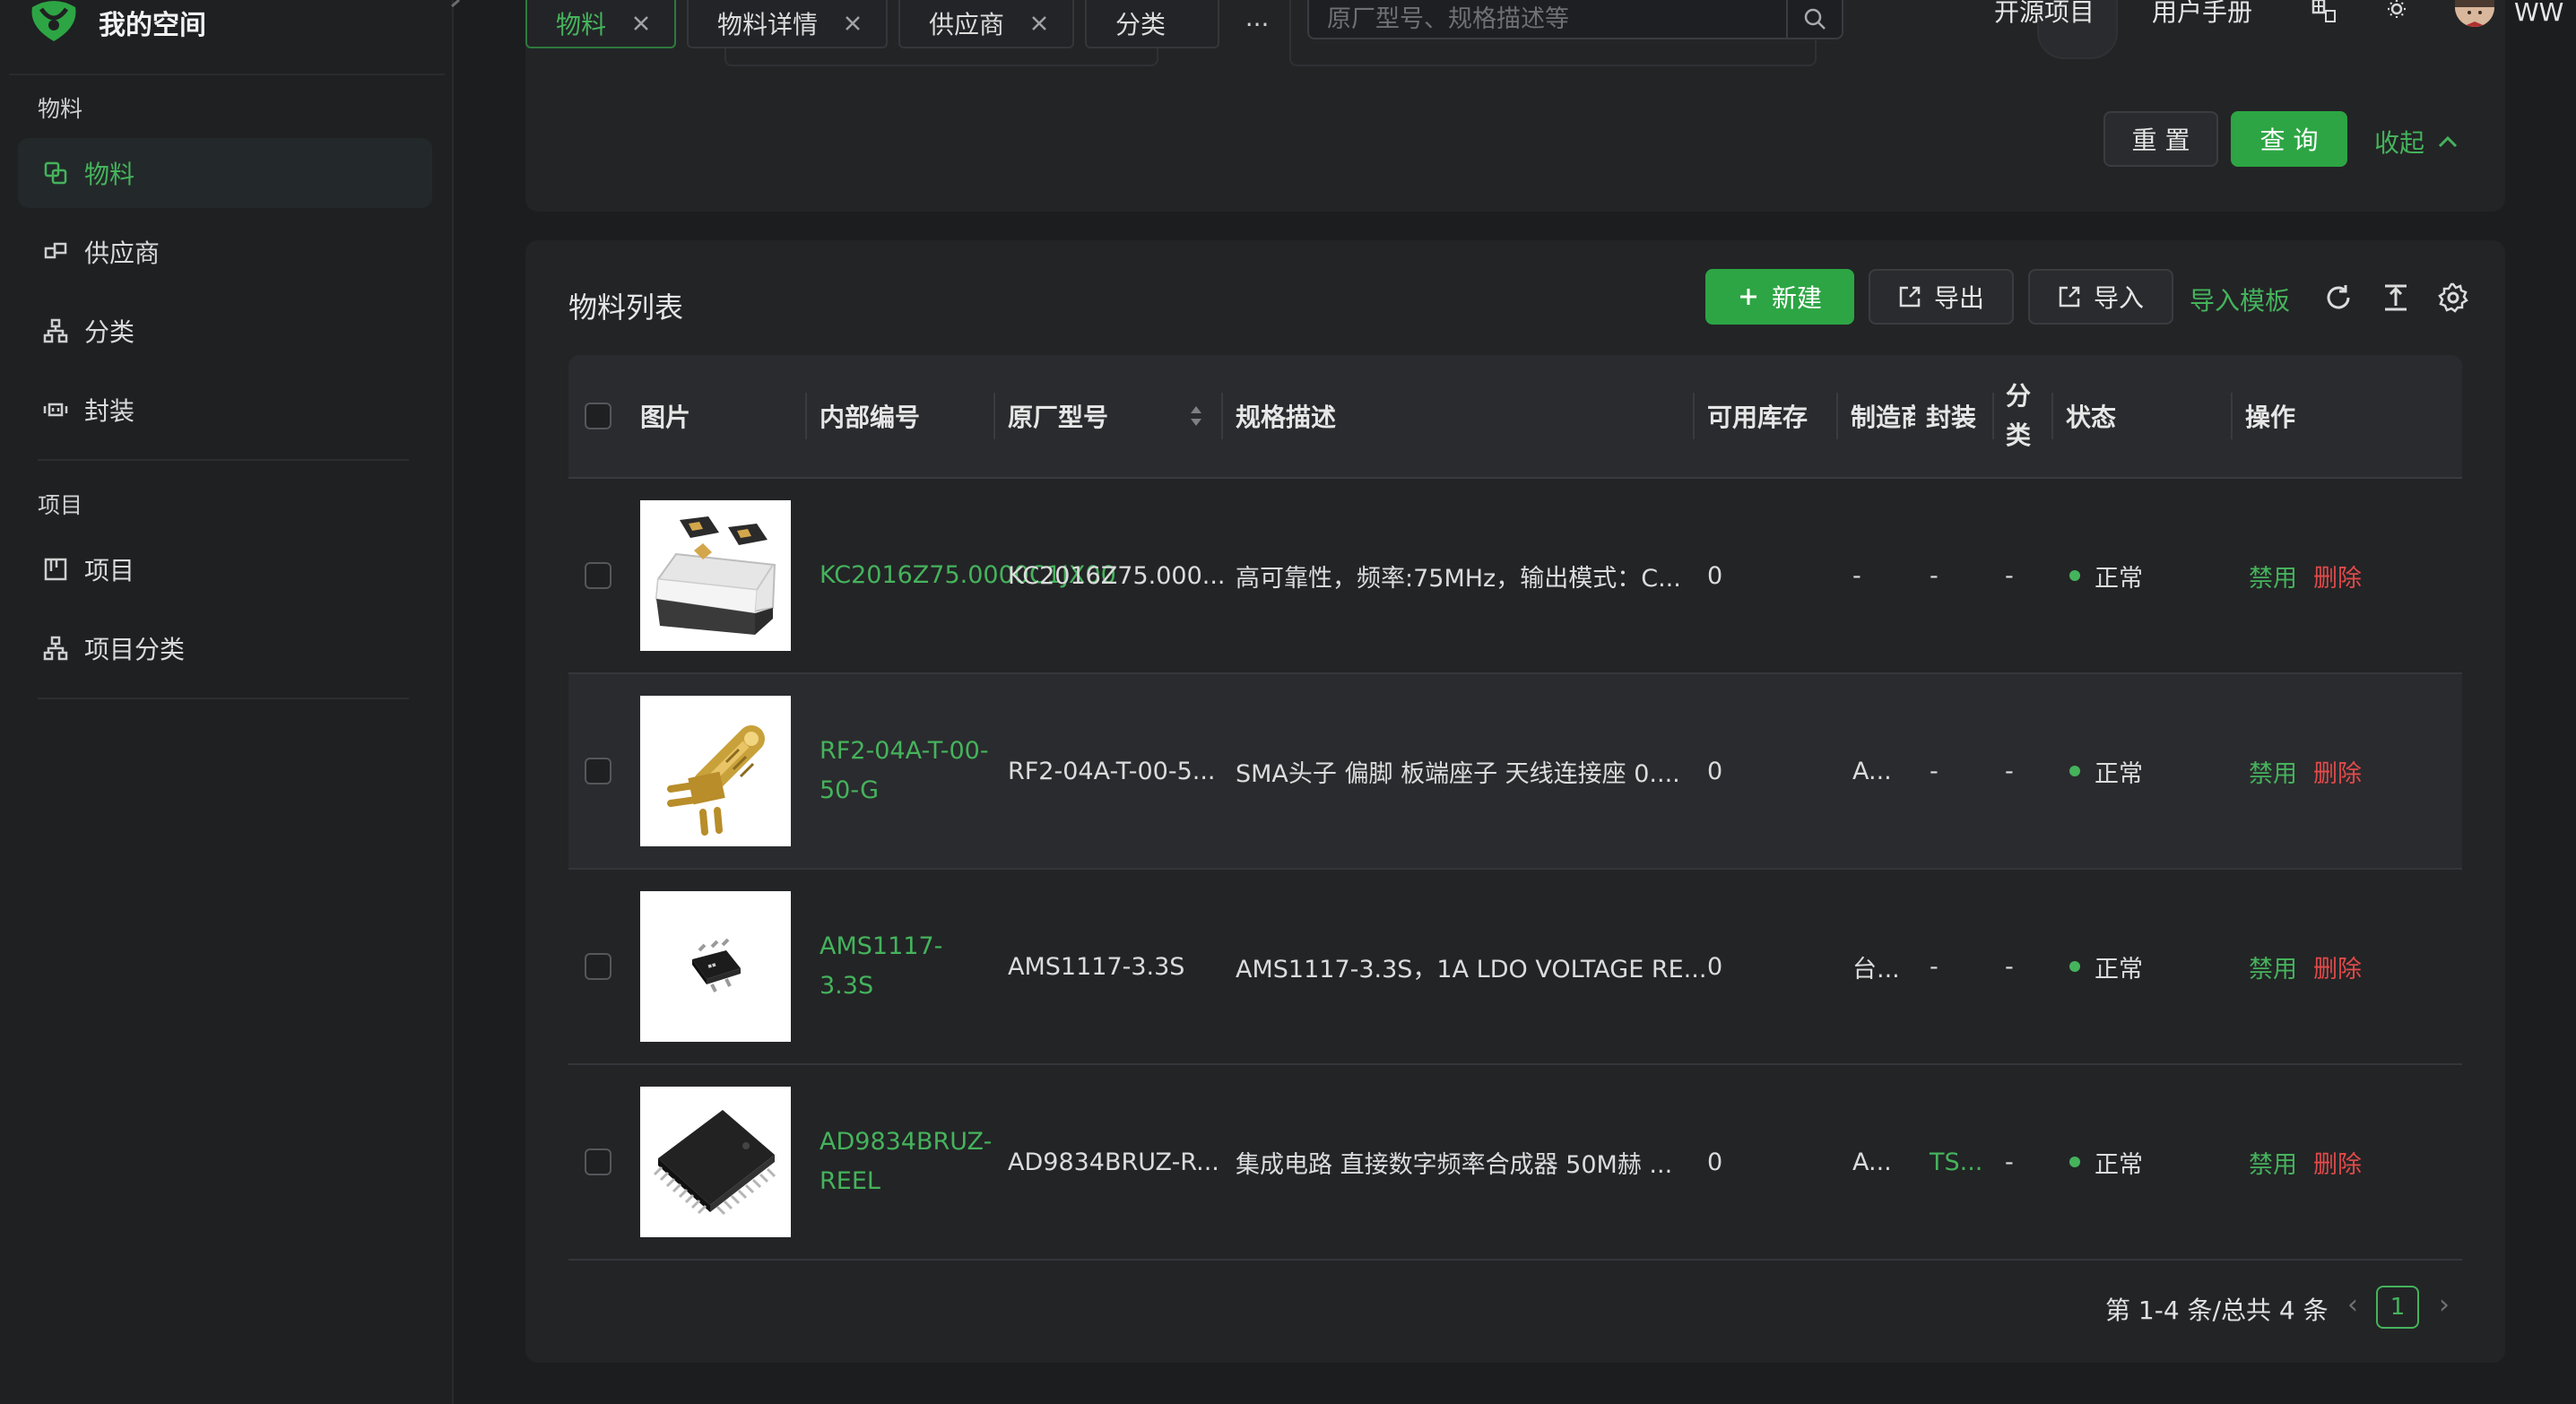 The image size is (2576, 1404). I want to click on tab-materials: 物料, so click(601, 24).